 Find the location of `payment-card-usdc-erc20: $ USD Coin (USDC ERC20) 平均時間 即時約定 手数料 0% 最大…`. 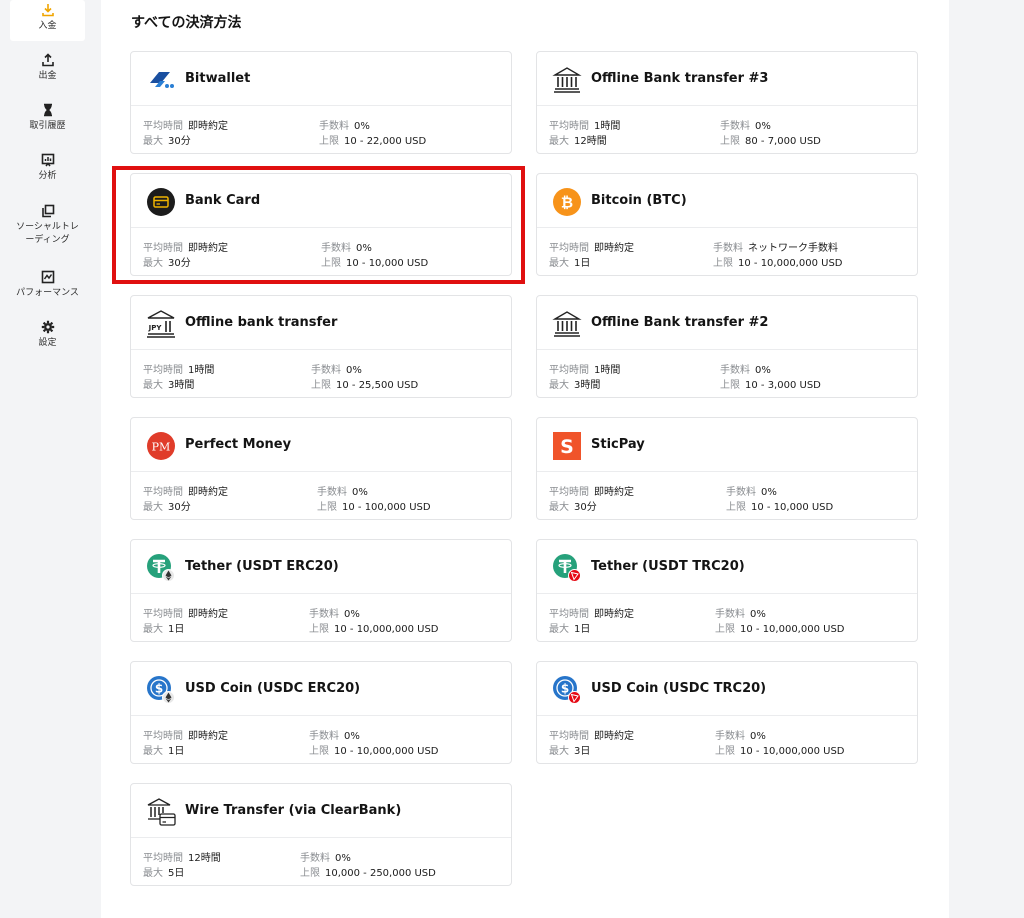

payment-card-usdc-erc20: $ USD Coin (USDC ERC20) 平均時間 即時約定 手数料 0% 最大… is located at coordinates (321, 712).